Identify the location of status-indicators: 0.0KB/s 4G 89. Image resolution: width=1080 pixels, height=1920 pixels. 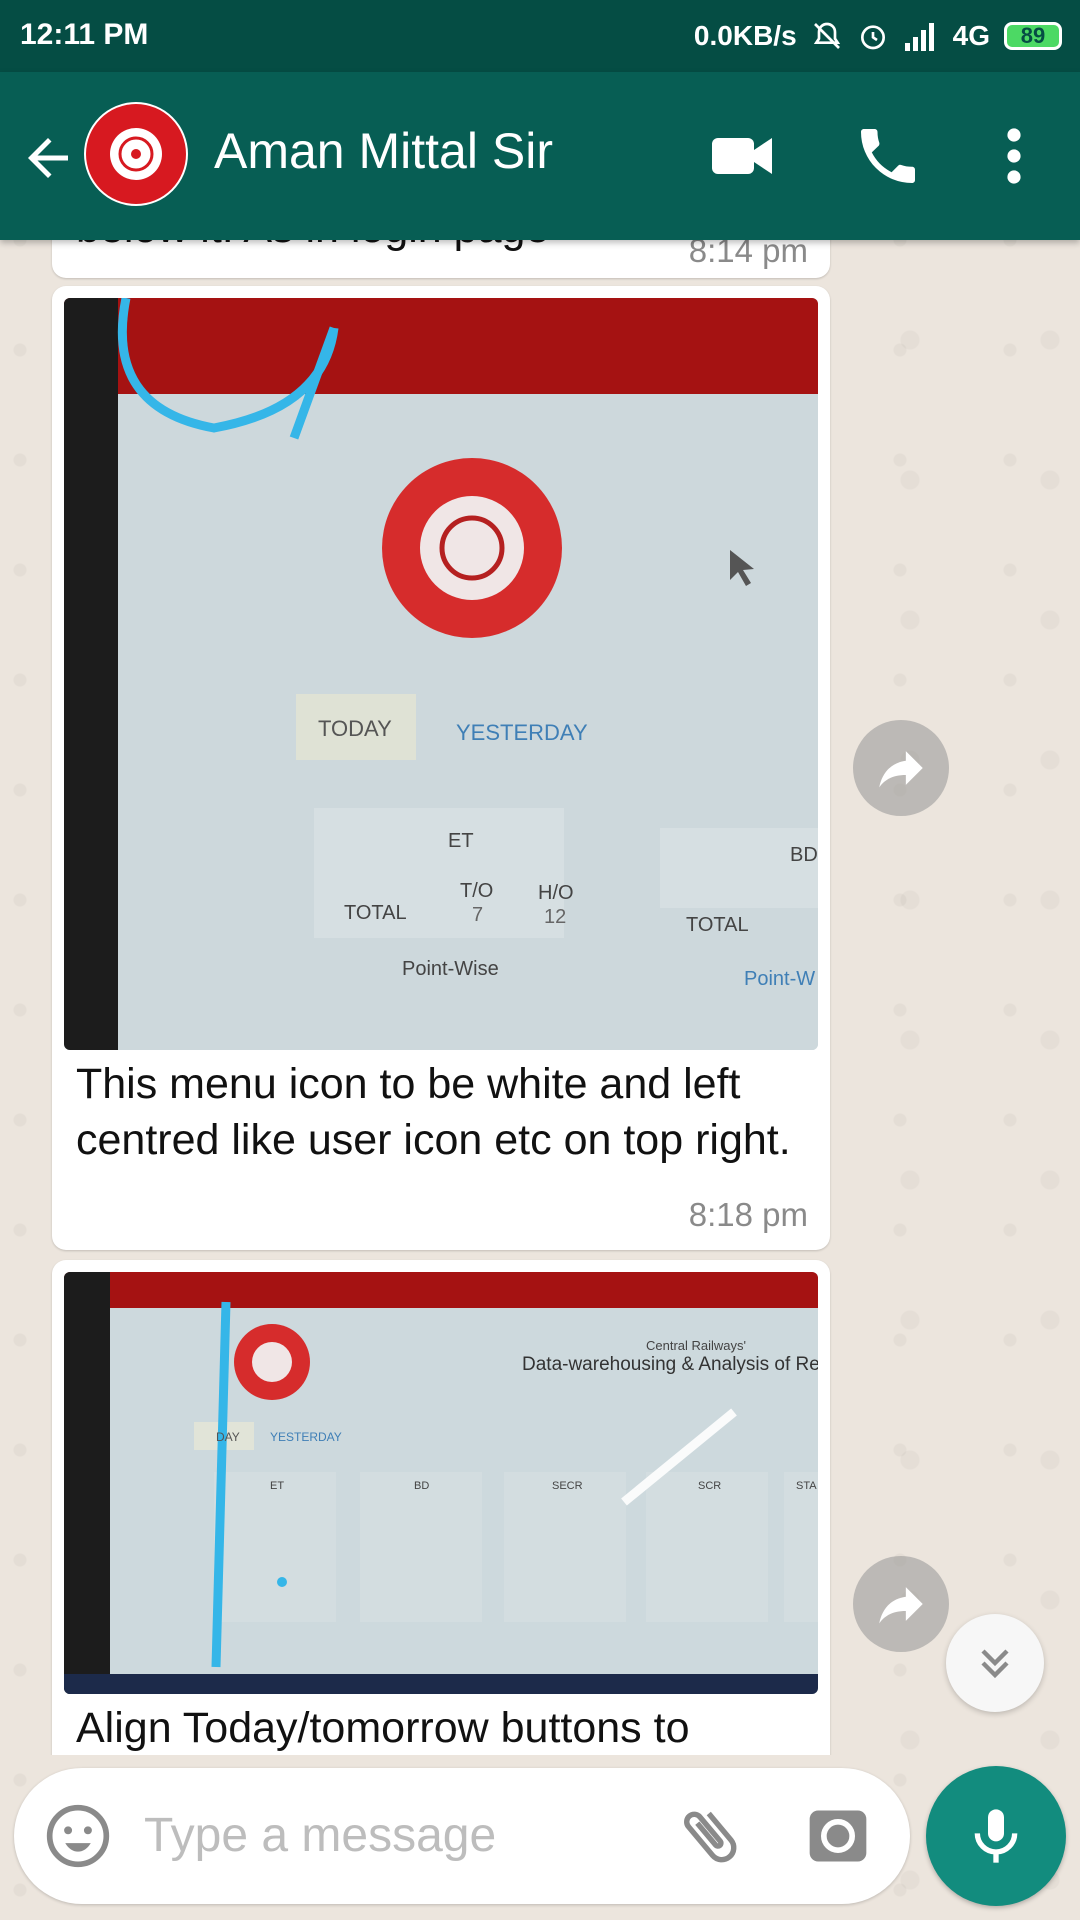
(878, 36).